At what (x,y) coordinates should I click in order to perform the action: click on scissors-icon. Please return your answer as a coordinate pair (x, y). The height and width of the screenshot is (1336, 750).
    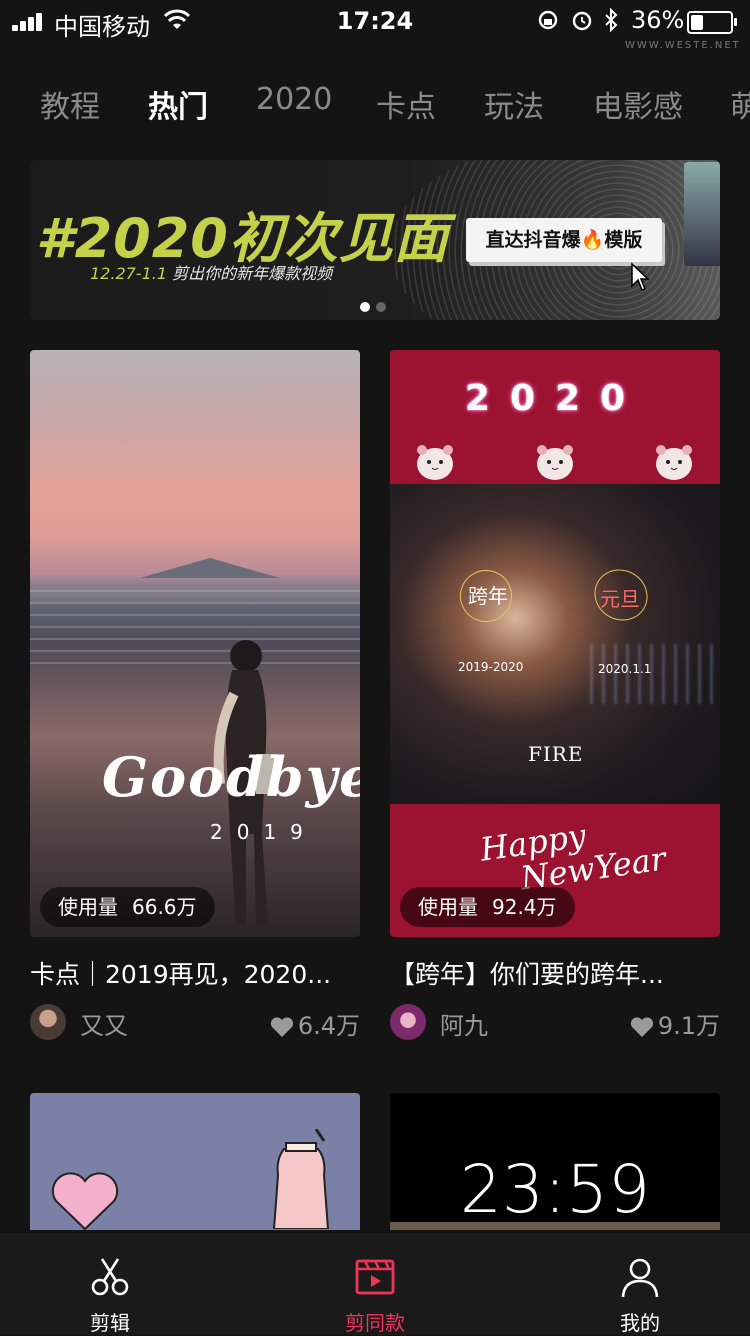
    Looking at the image, I should click on (110, 1277).